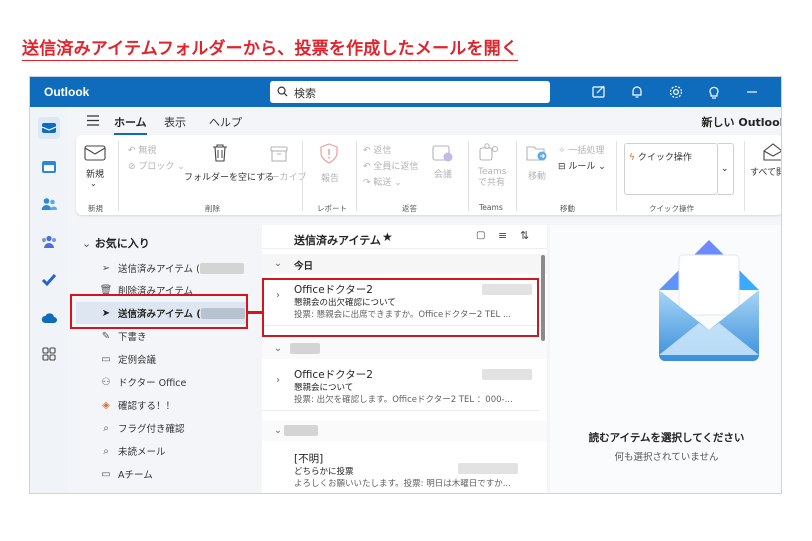 The width and height of the screenshot is (812, 541). Describe the element at coordinates (93, 120) in the screenshot. I see `hamburger-menu-icon` at that location.